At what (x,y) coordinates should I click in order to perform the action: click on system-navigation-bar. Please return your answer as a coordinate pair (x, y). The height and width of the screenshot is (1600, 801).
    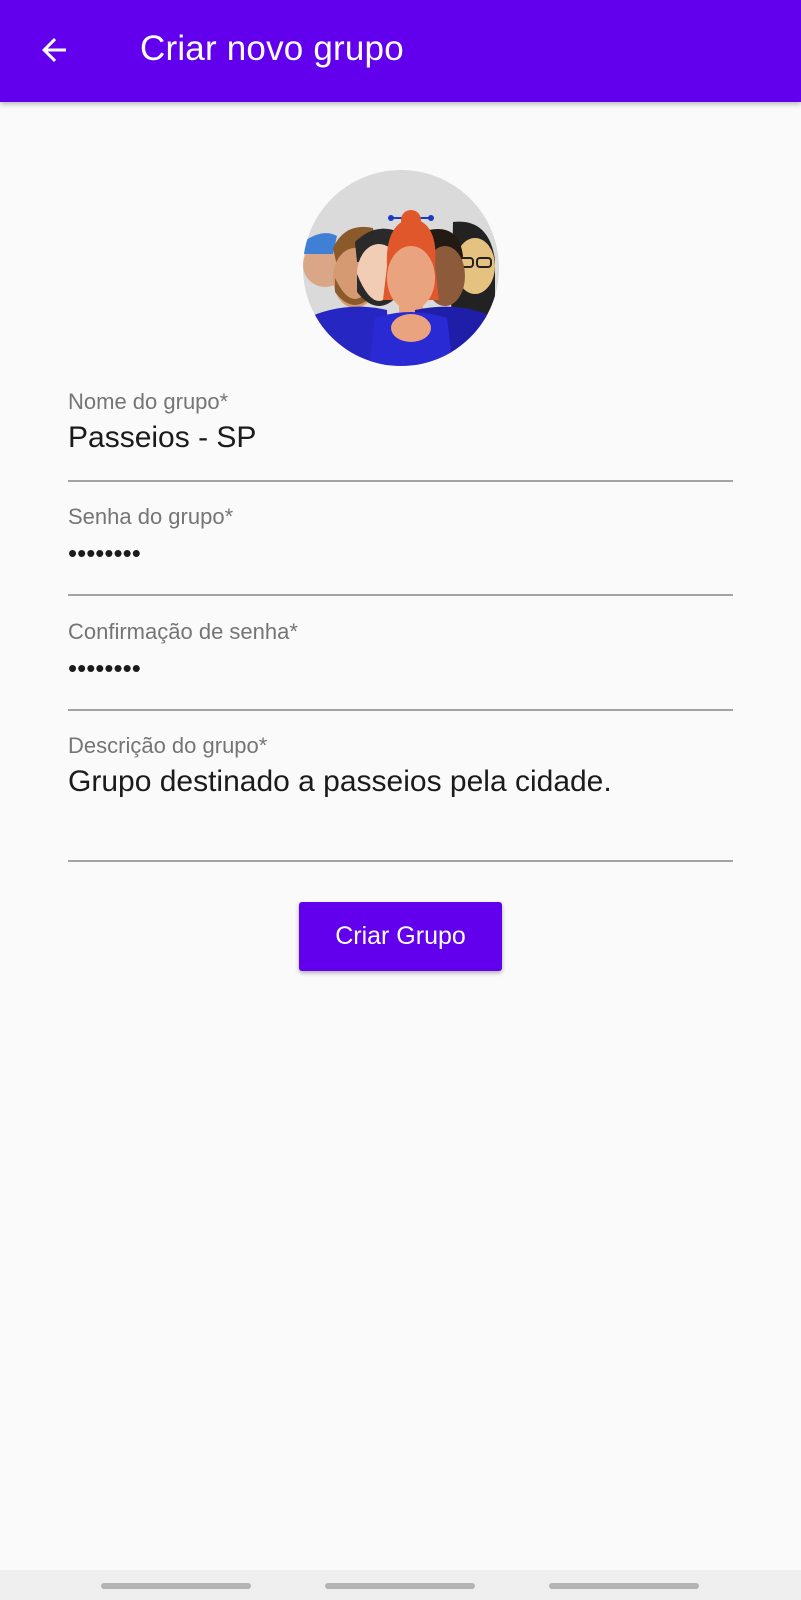
    Looking at the image, I should click on (400, 1585).